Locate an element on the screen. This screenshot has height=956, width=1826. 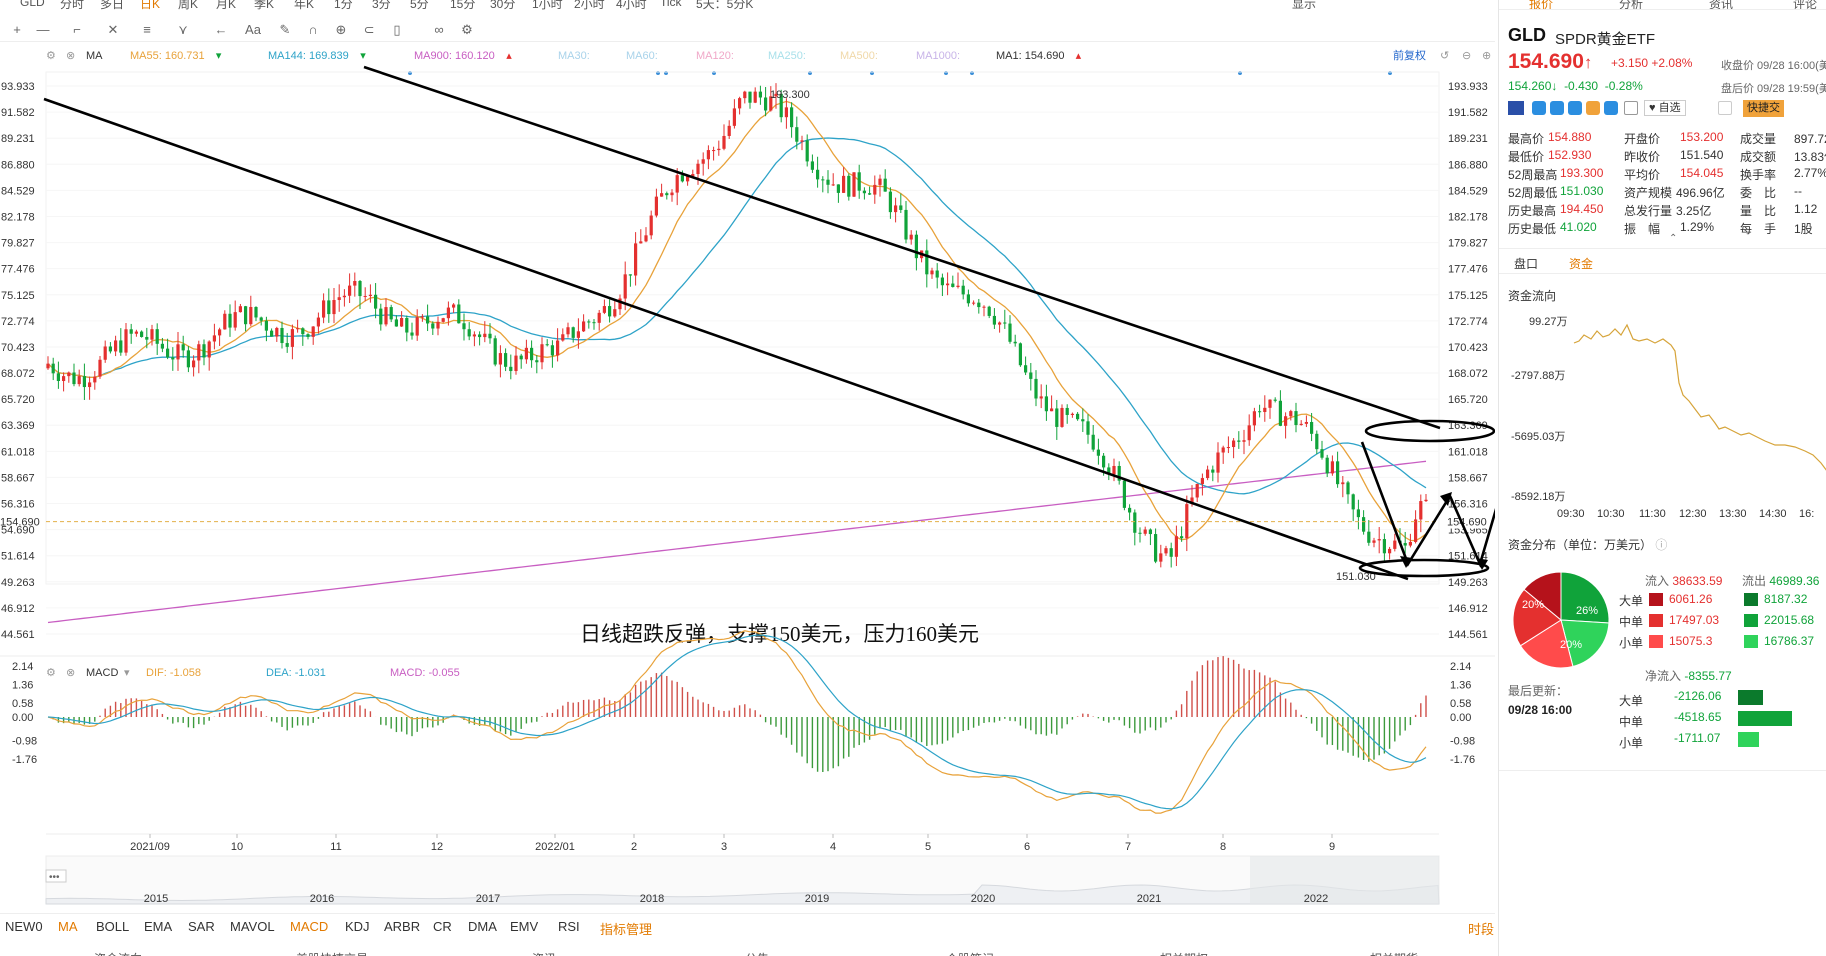
ma-legend-item: MA900: 160.120 is located at coordinates (454, 56).